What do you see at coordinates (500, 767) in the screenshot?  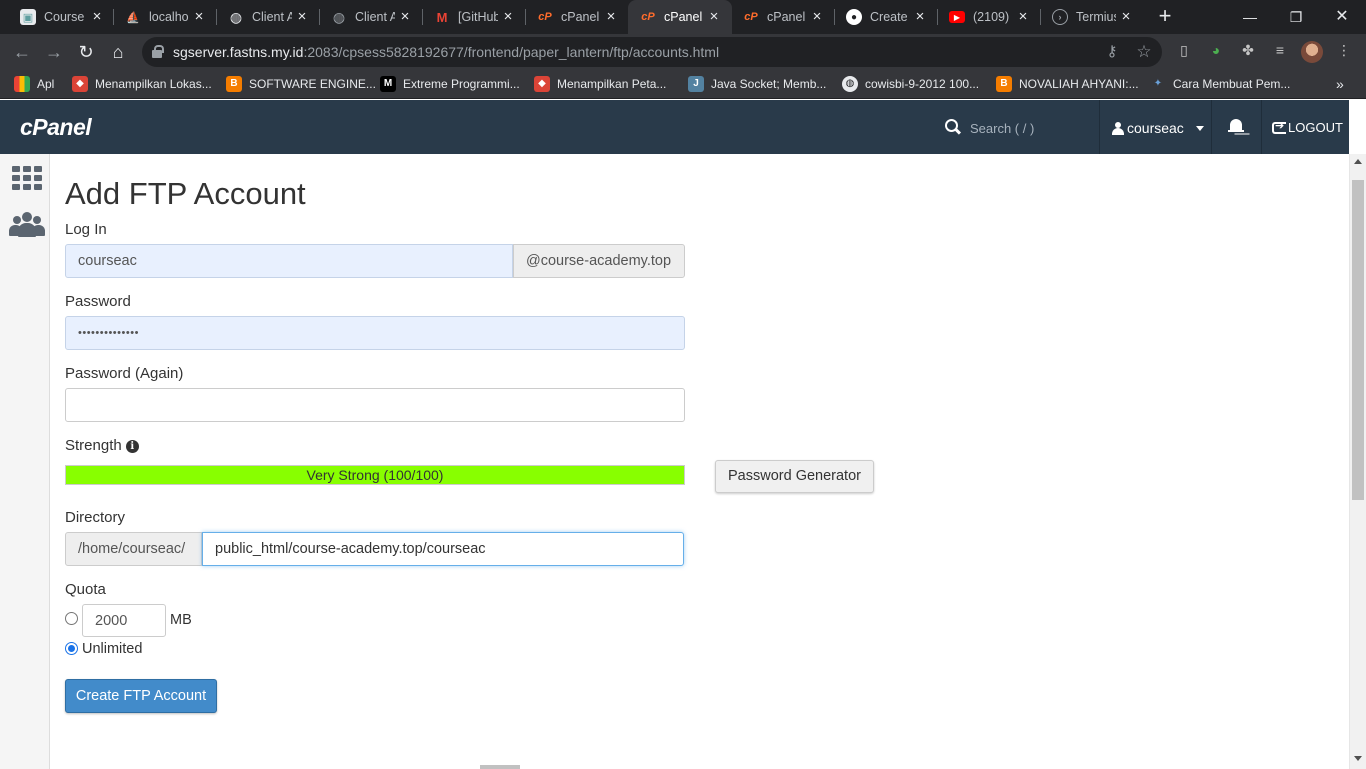 I see `horizontal-scroll-thumb` at bounding box center [500, 767].